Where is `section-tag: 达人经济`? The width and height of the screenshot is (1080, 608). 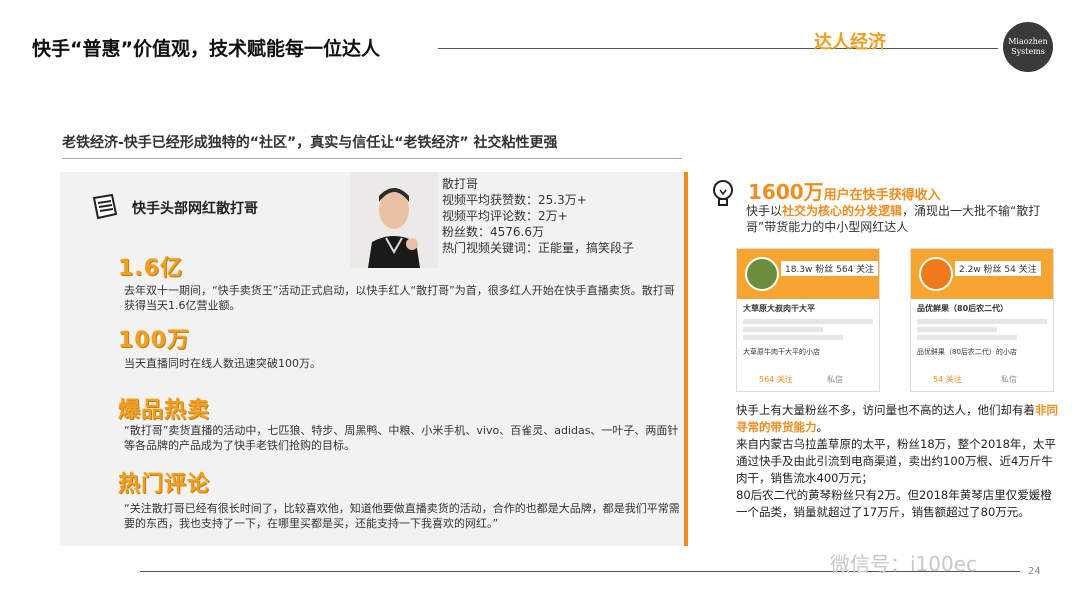 section-tag: 达人经济 is located at coordinates (850, 42).